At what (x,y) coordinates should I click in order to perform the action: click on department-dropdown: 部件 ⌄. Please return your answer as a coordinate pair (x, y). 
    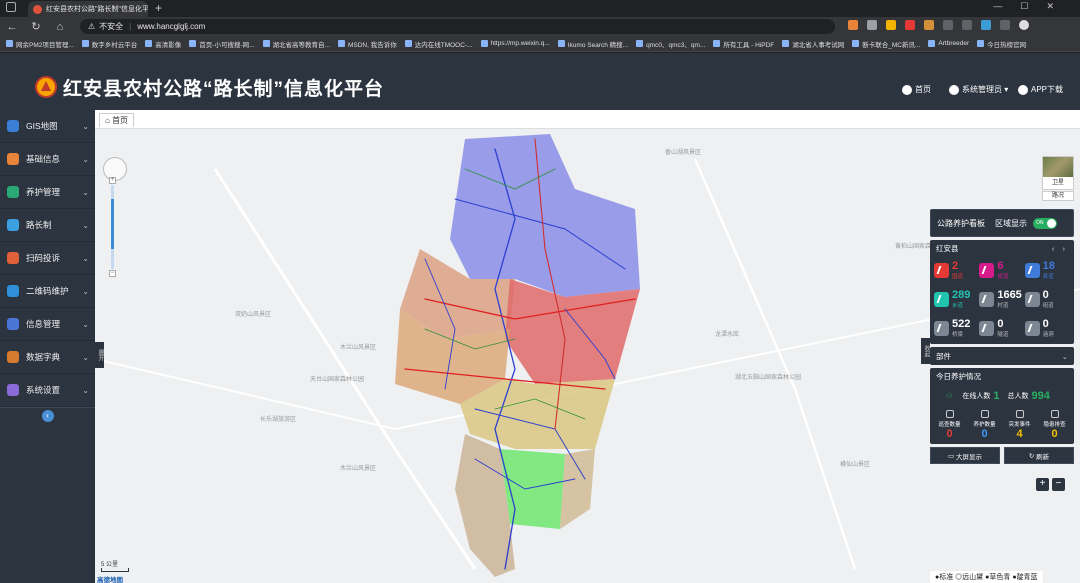
    Looking at the image, I should click on (1002, 356).